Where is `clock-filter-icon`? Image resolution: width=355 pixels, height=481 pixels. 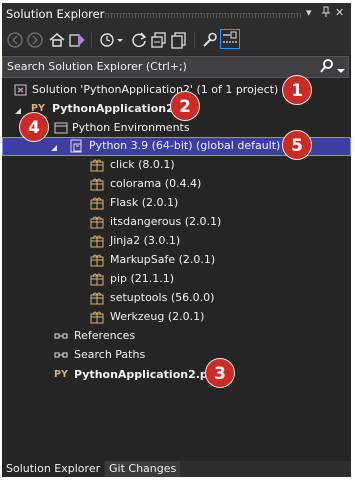 clock-filter-icon is located at coordinates (111, 40).